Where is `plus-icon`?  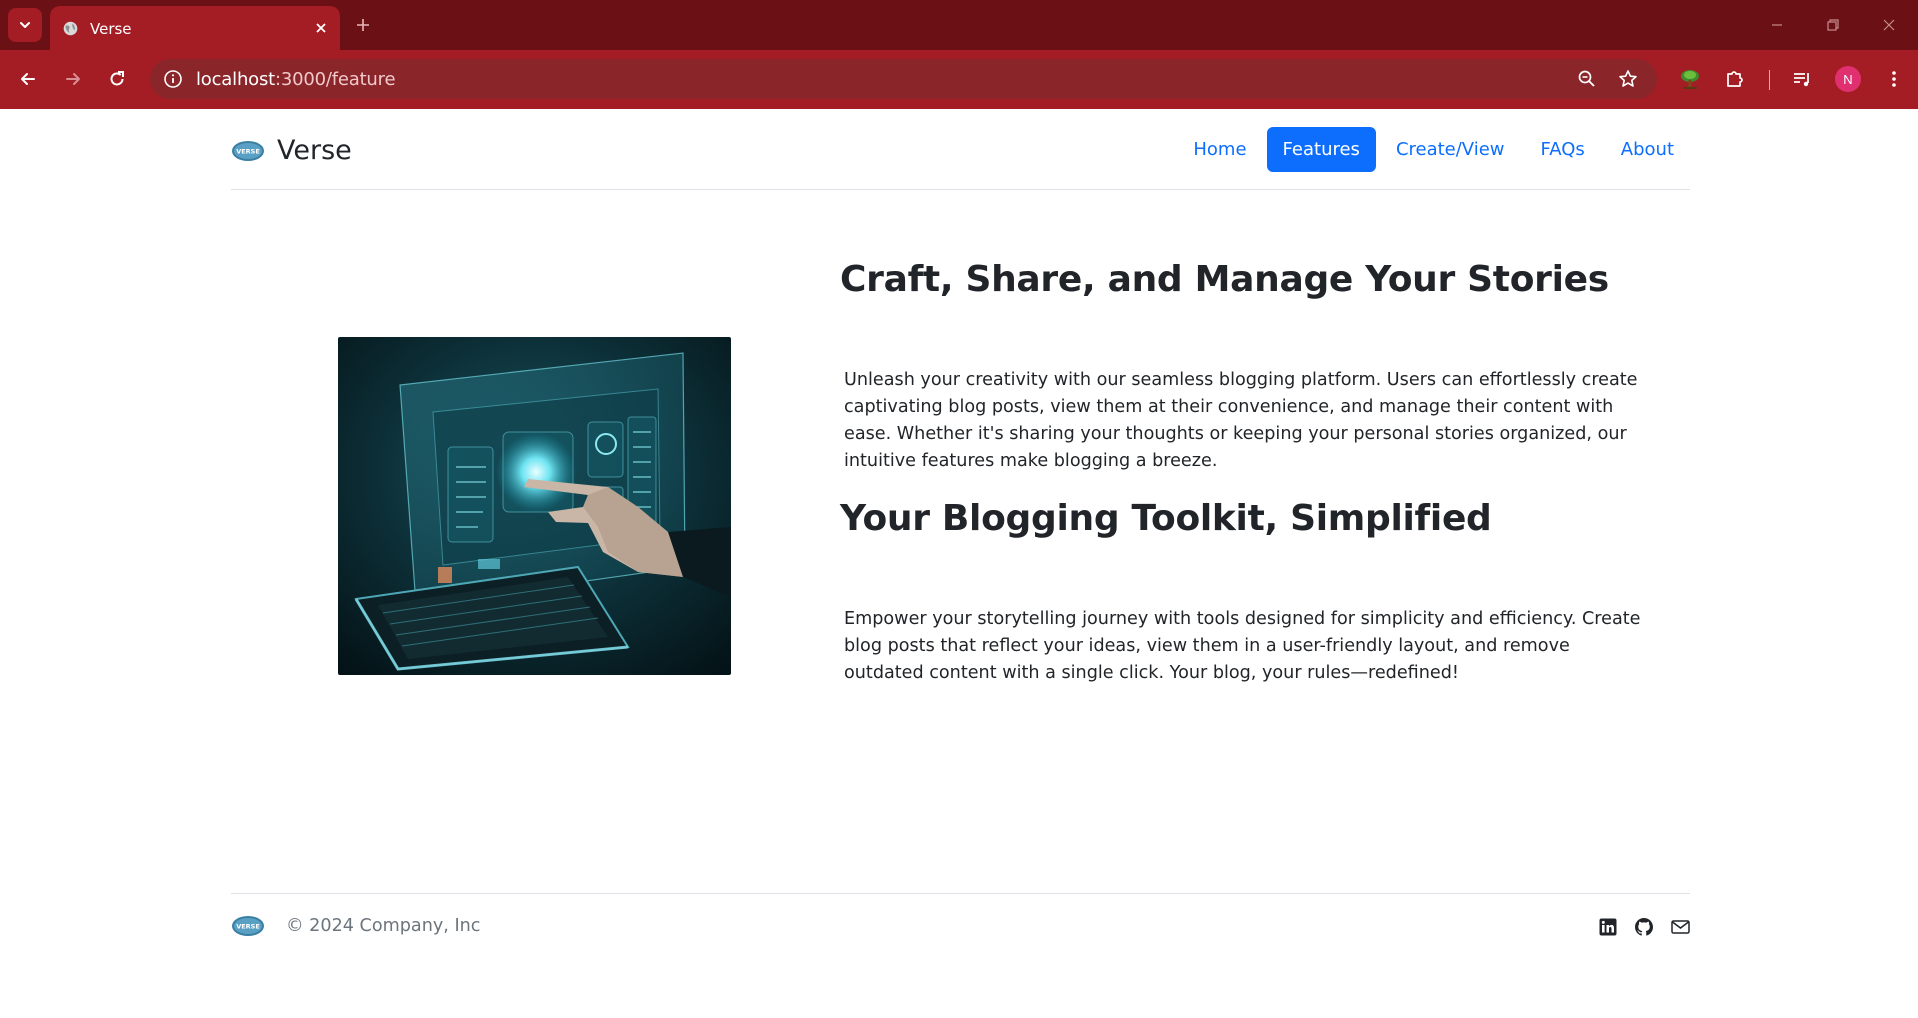 plus-icon is located at coordinates (363, 25).